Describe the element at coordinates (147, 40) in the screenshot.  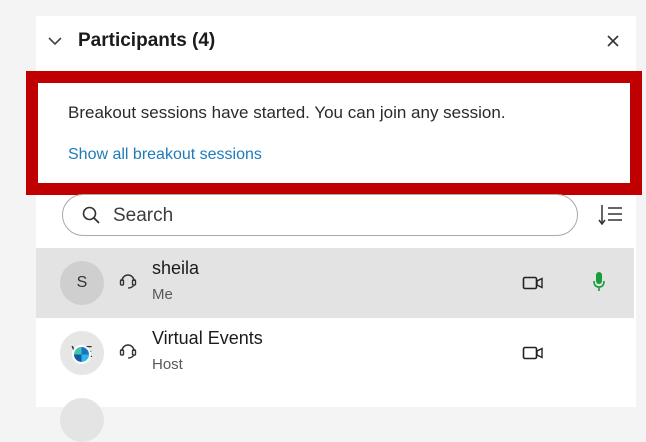
I see `panel-title: Participants (4)` at that location.